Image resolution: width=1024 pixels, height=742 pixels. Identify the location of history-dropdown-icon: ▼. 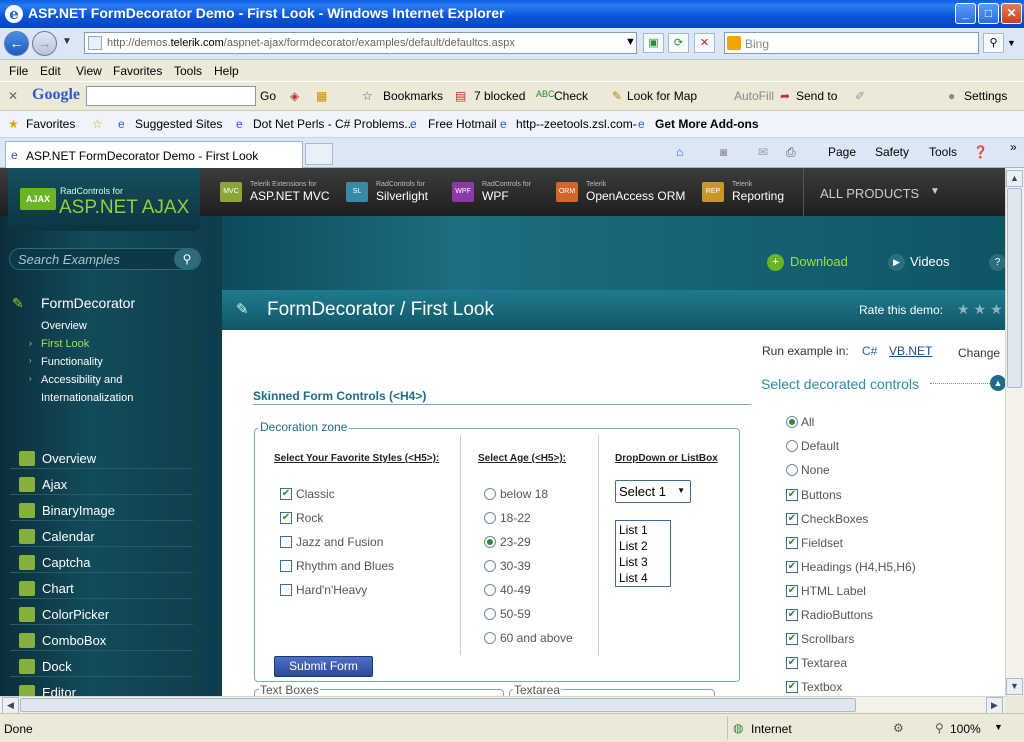
(67, 41).